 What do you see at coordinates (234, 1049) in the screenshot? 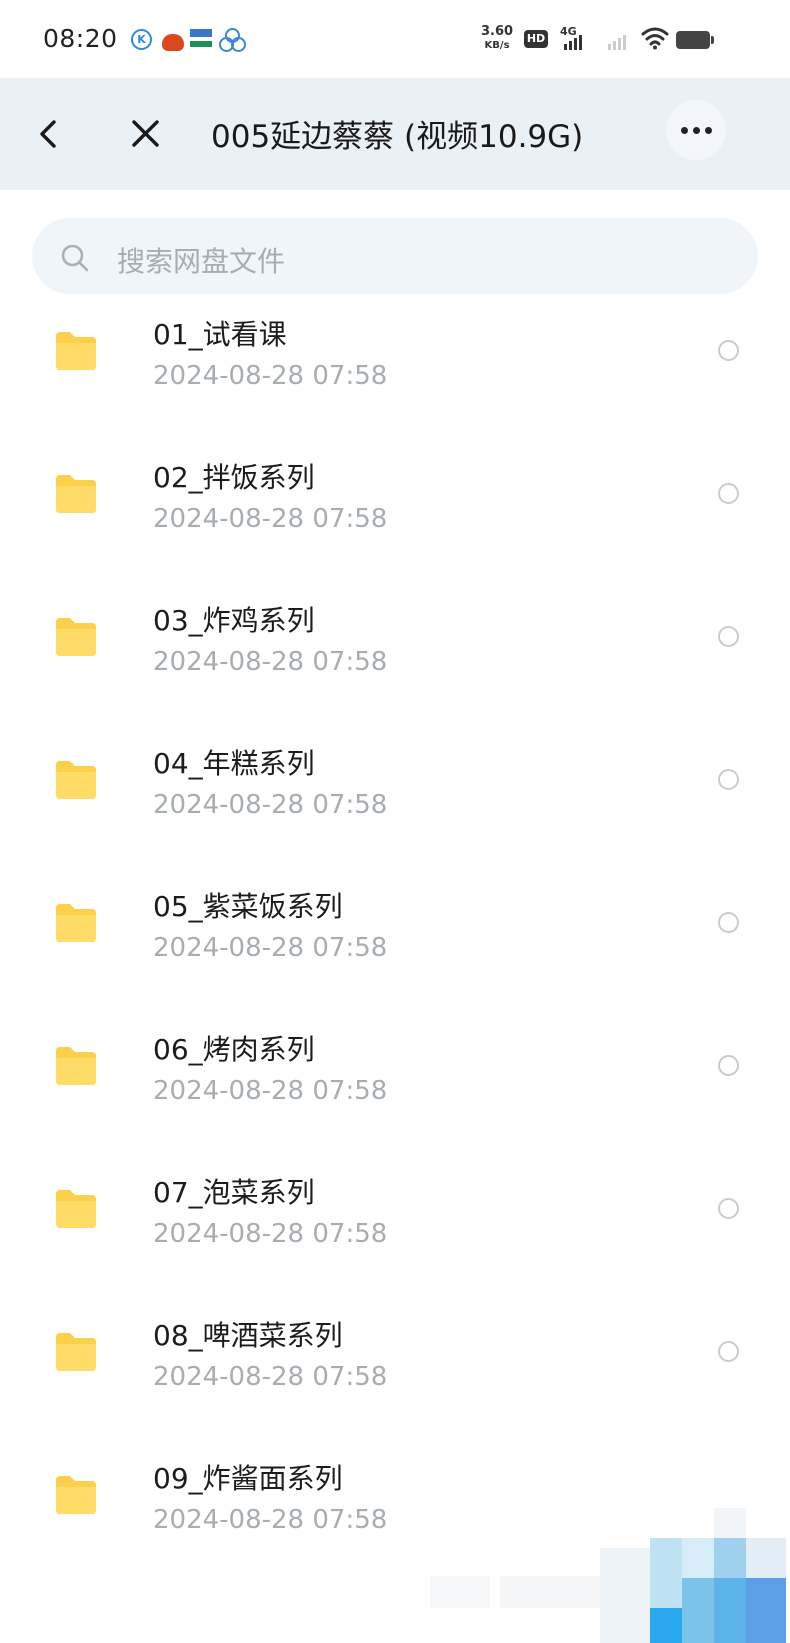
I see `file-name: 06_烤肉系列` at bounding box center [234, 1049].